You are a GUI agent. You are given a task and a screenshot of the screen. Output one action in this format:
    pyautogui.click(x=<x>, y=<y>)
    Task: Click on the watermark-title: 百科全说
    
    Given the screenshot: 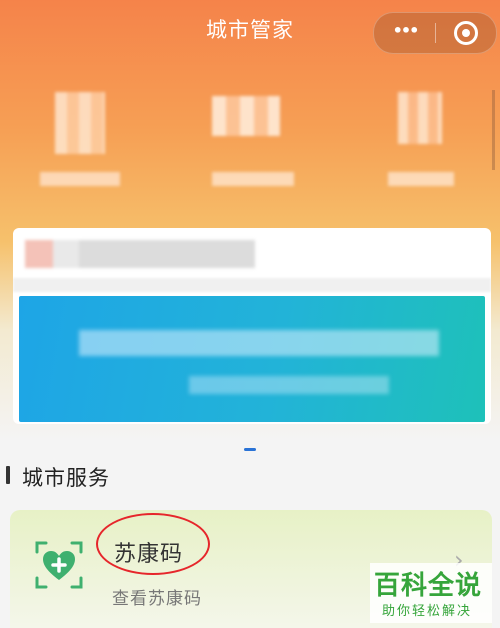 What is the action you would take?
    pyautogui.click(x=428, y=586)
    